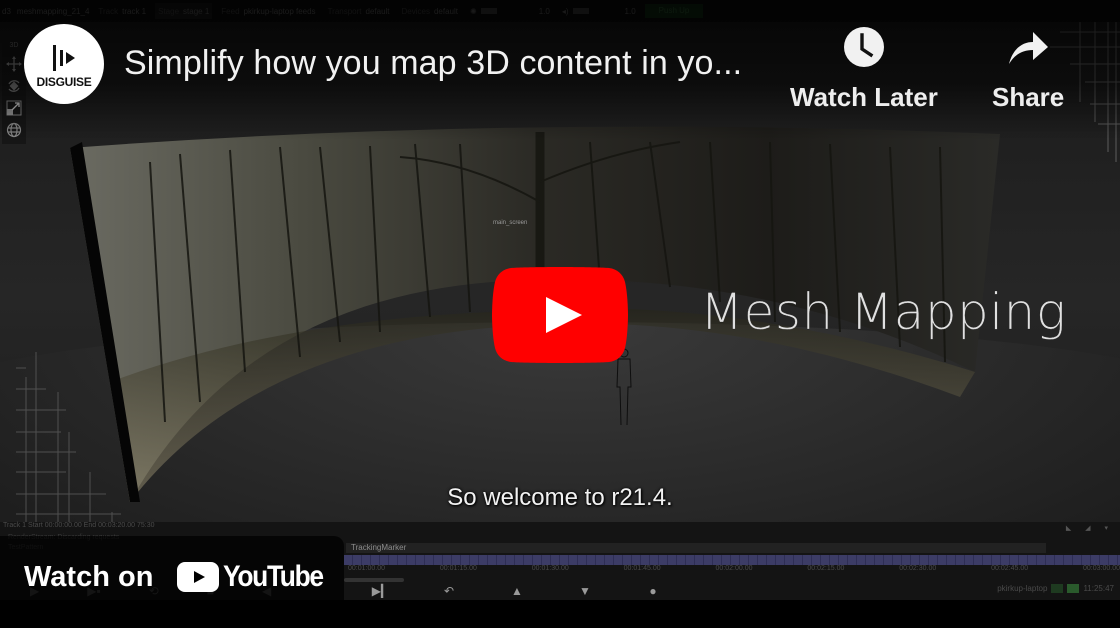 This screenshot has height=628, width=1120. What do you see at coordinates (696, 548) in the screenshot?
I see `track-layer-tracking-marker: TrackingMarker` at bounding box center [696, 548].